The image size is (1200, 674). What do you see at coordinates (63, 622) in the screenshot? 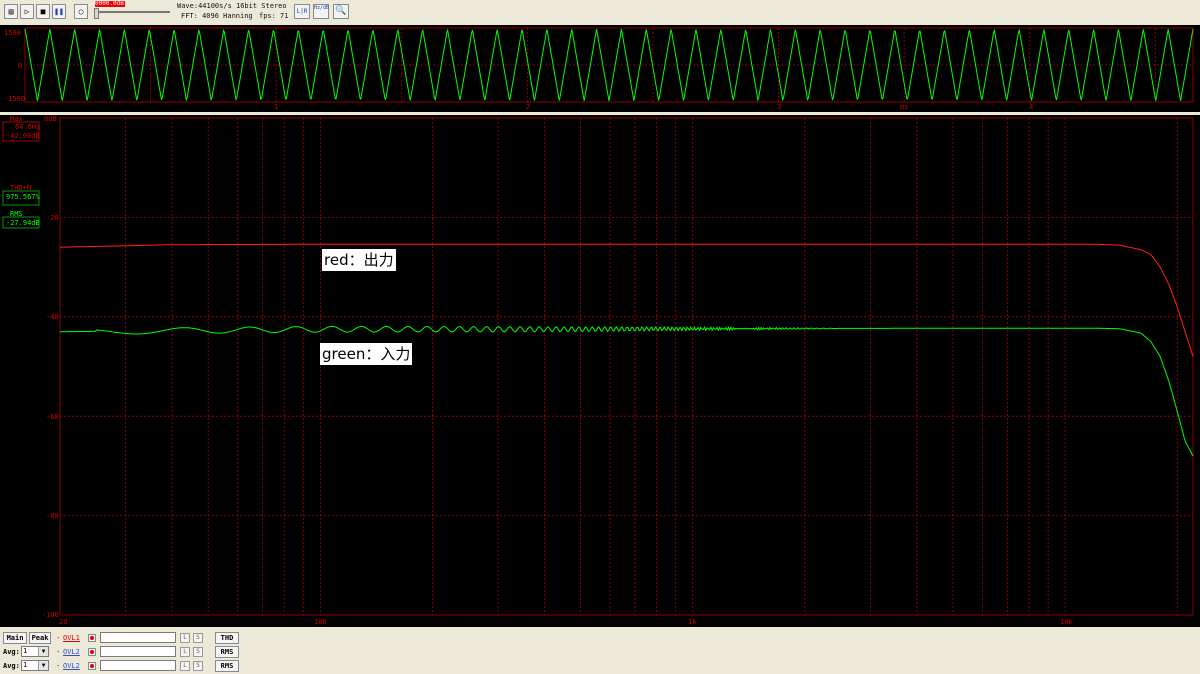
I see `fft-x-tick: 20` at bounding box center [63, 622].